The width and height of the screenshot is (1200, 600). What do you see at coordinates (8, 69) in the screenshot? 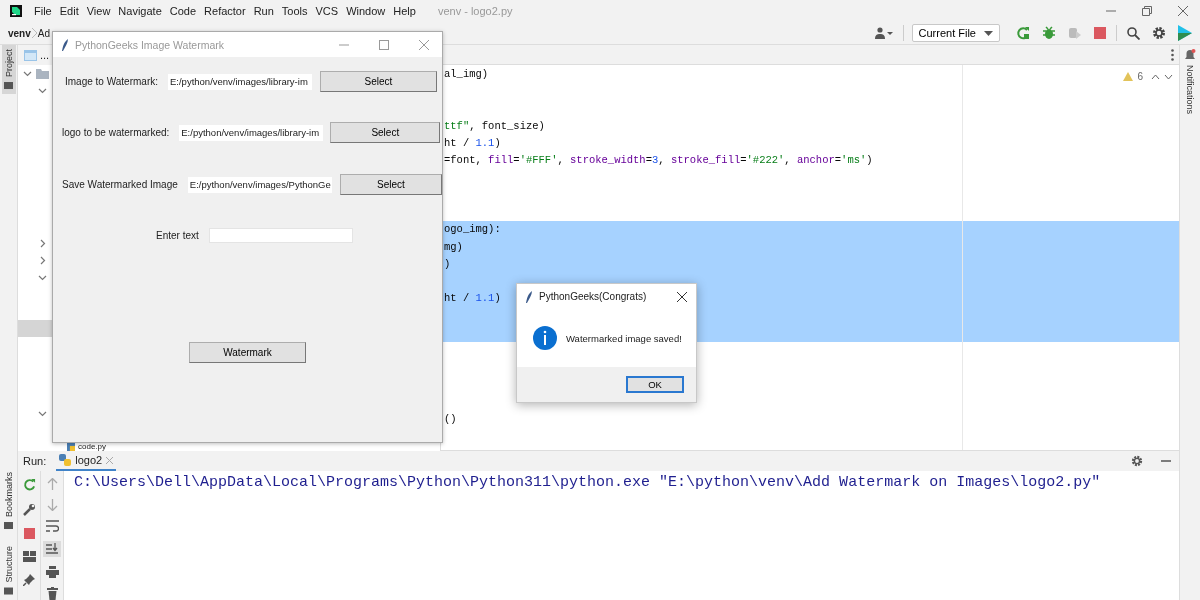
I see `tool-window-tab: Project` at bounding box center [8, 69].